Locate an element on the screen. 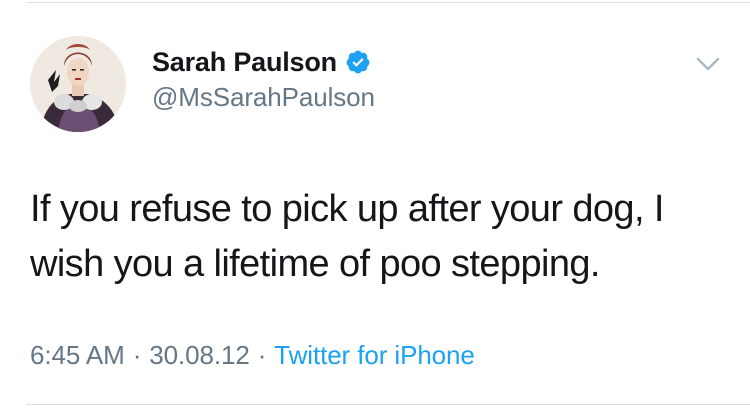 Image resolution: width=750 pixels, height=419 pixels. chevron-down-icon is located at coordinates (708, 64).